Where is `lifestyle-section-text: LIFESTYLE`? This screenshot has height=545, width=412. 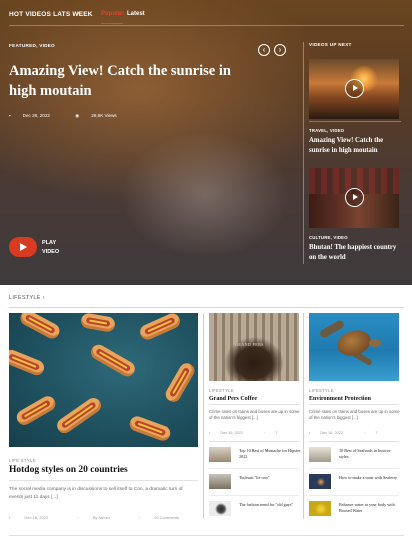 lifestyle-section-text: LIFESTYLE is located at coordinates (25, 298).